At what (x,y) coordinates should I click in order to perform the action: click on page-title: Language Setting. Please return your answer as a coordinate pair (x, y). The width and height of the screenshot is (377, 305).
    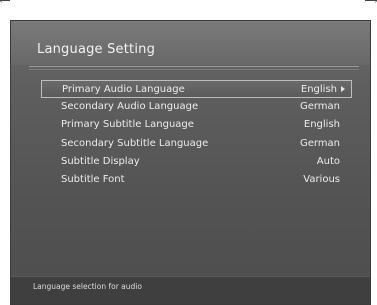
    Looking at the image, I should click on (96, 49).